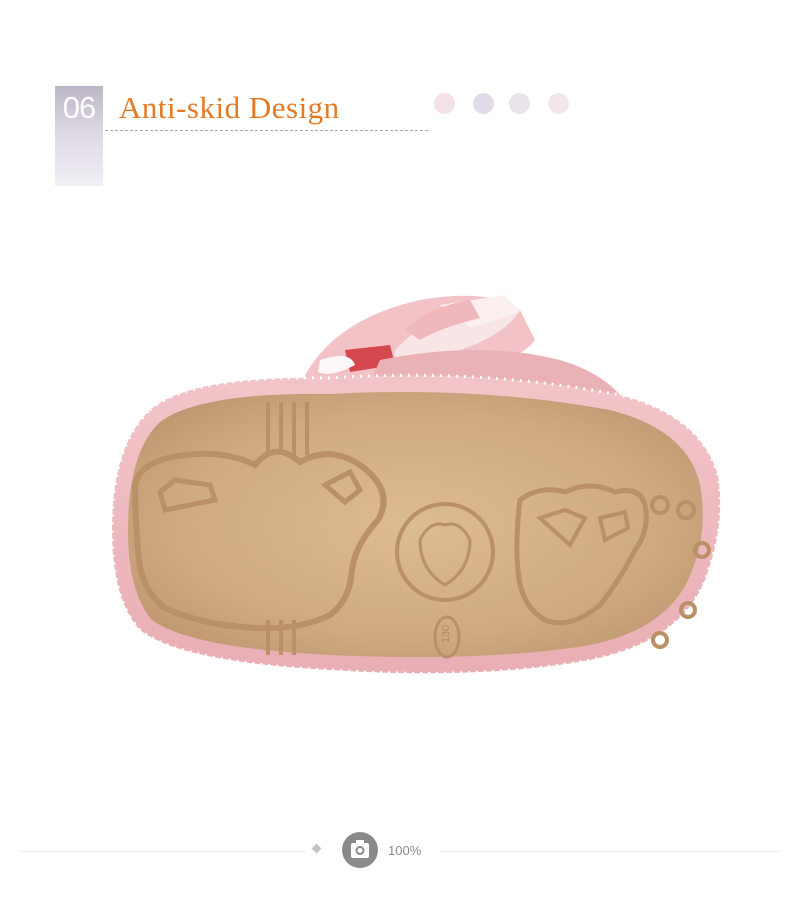  I want to click on camera-icon, so click(360, 850).